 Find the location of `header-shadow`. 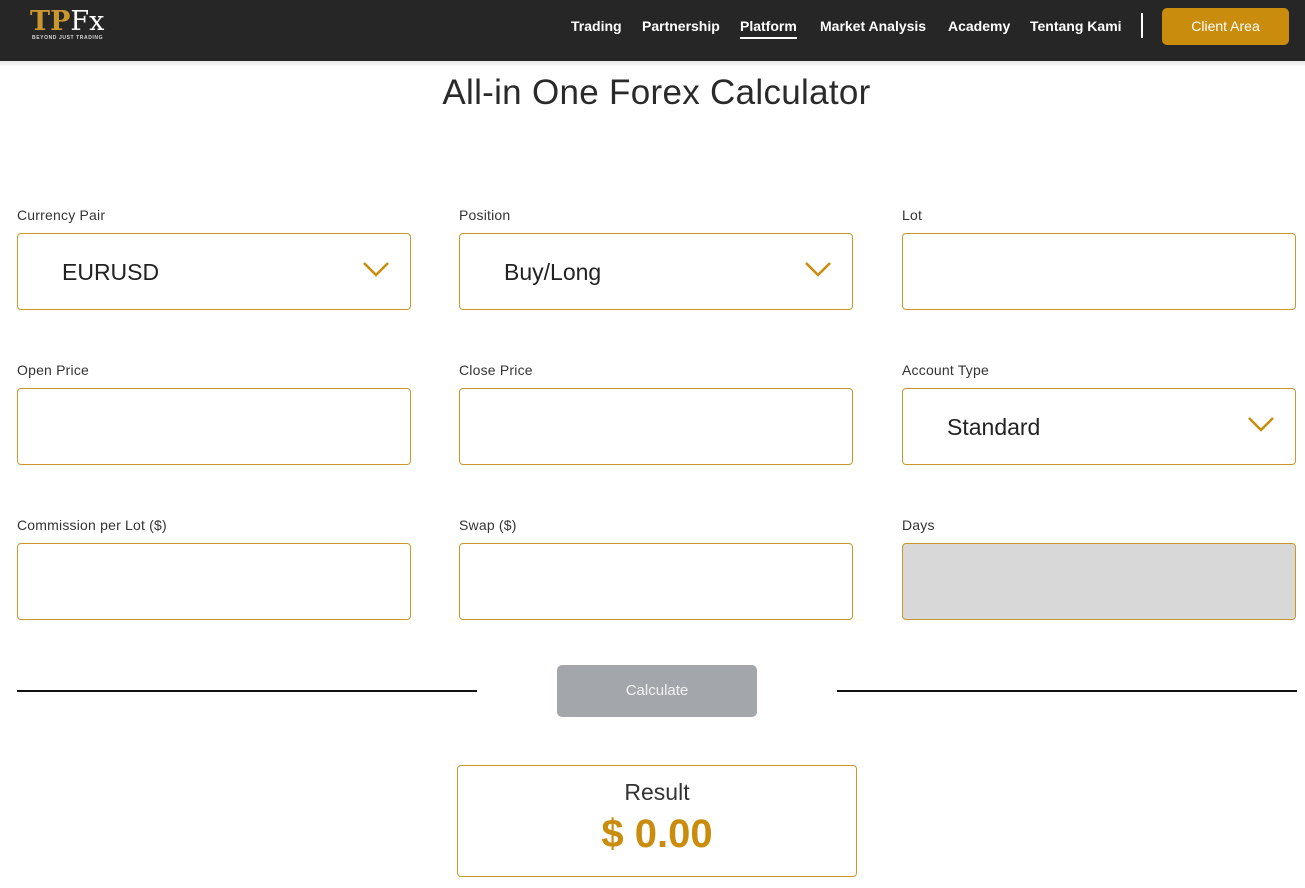

header-shadow is located at coordinates (652, 64).